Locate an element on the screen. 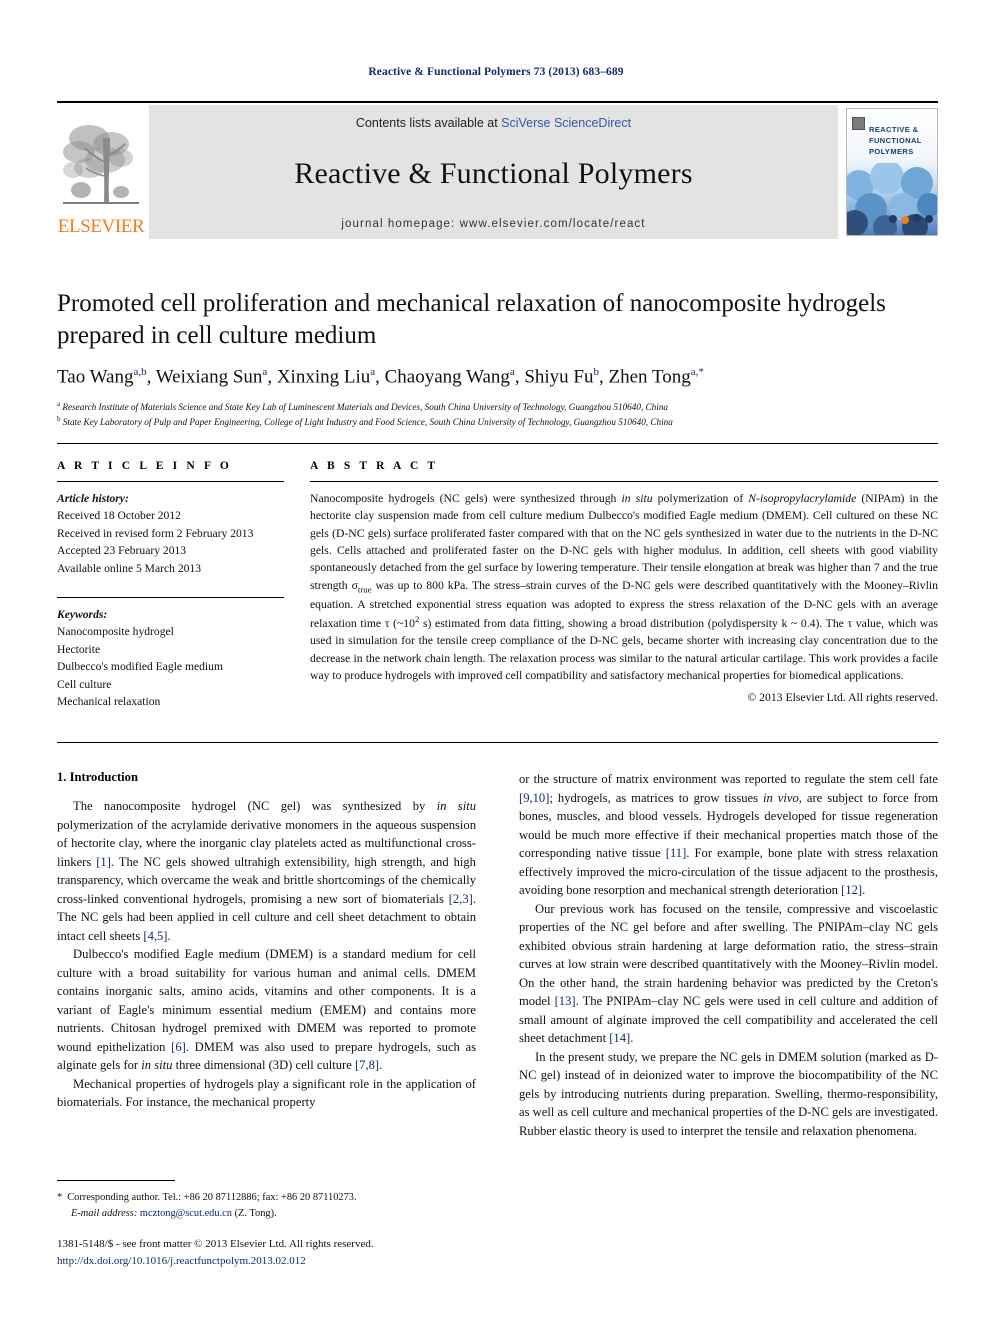 Image resolution: width=992 pixels, height=1323 pixels. email-link: mcztong@scut.edu.cn is located at coordinates (186, 1213).